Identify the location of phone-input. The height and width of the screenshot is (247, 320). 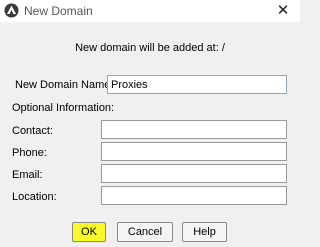
(194, 151).